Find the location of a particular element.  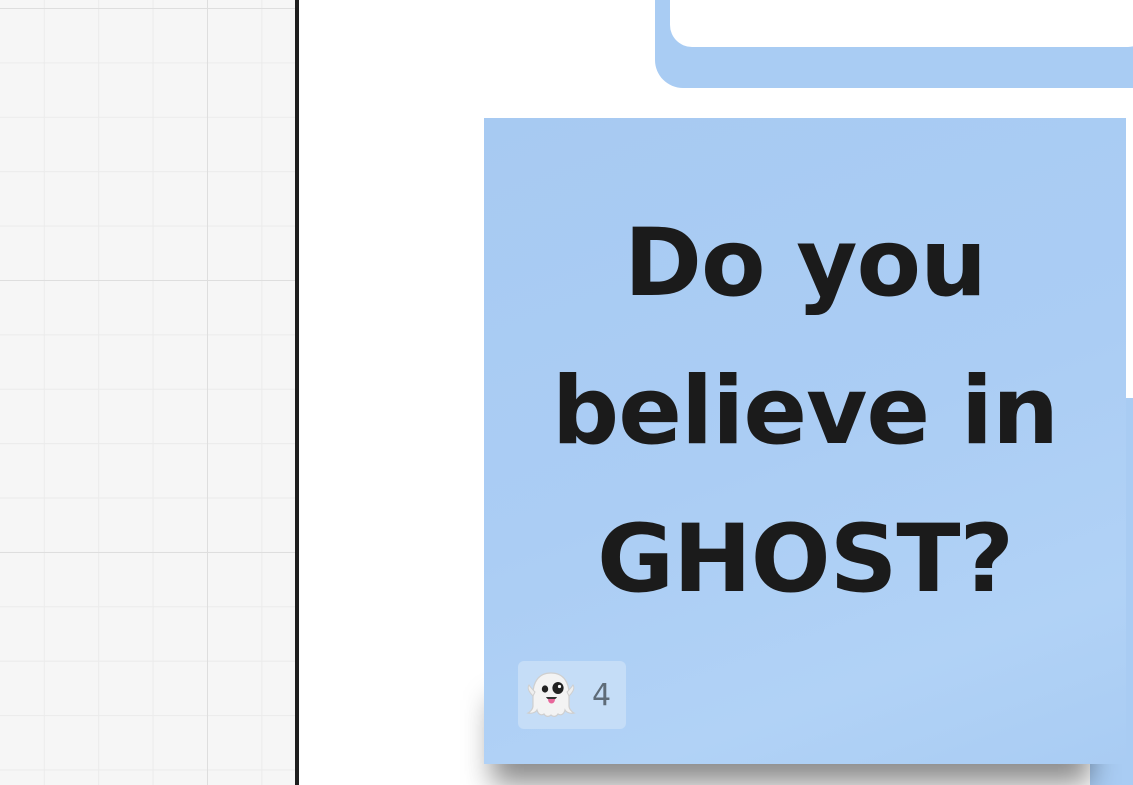

sticky-note-line-3: GHOST? is located at coordinates (805, 559).